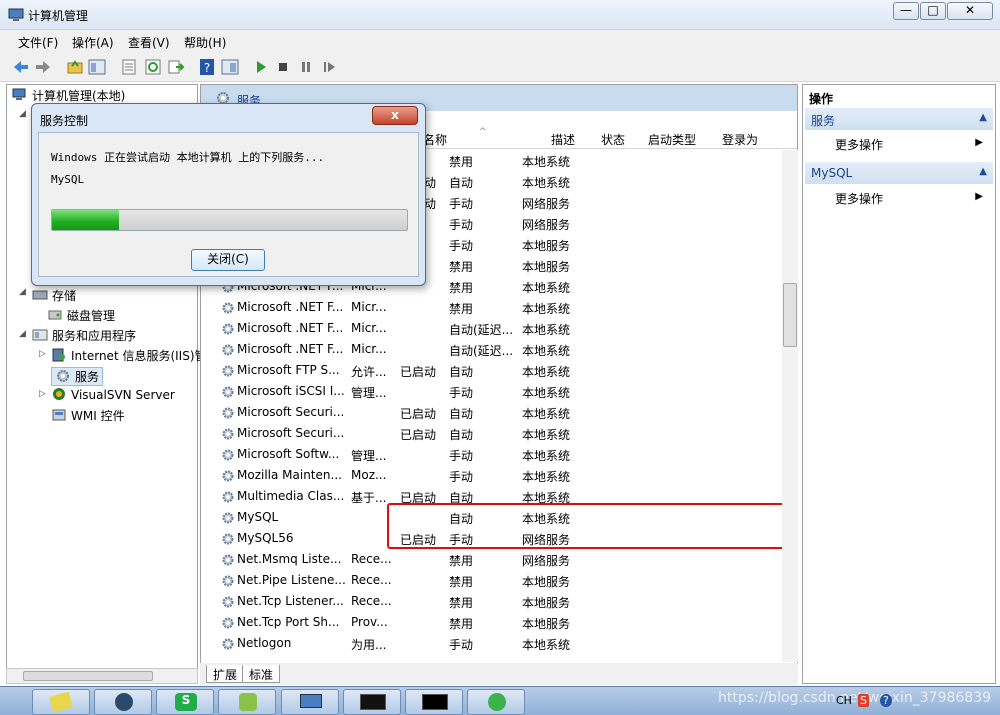  Describe the element at coordinates (247, 702) in the screenshot. I see `taskbar-app-database` at that location.